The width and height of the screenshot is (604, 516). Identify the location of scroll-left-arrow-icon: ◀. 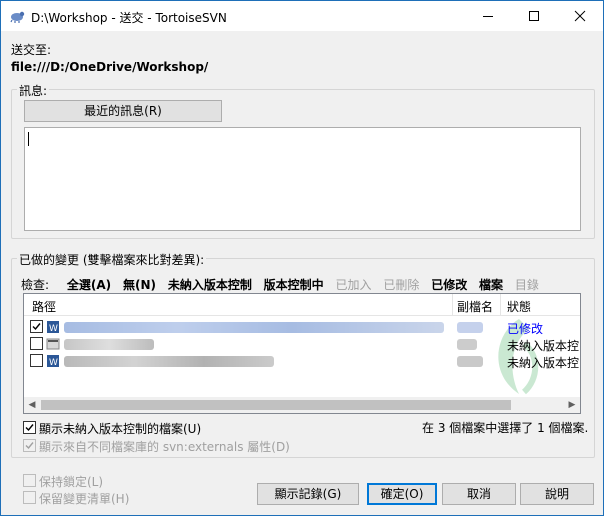
(32, 405).